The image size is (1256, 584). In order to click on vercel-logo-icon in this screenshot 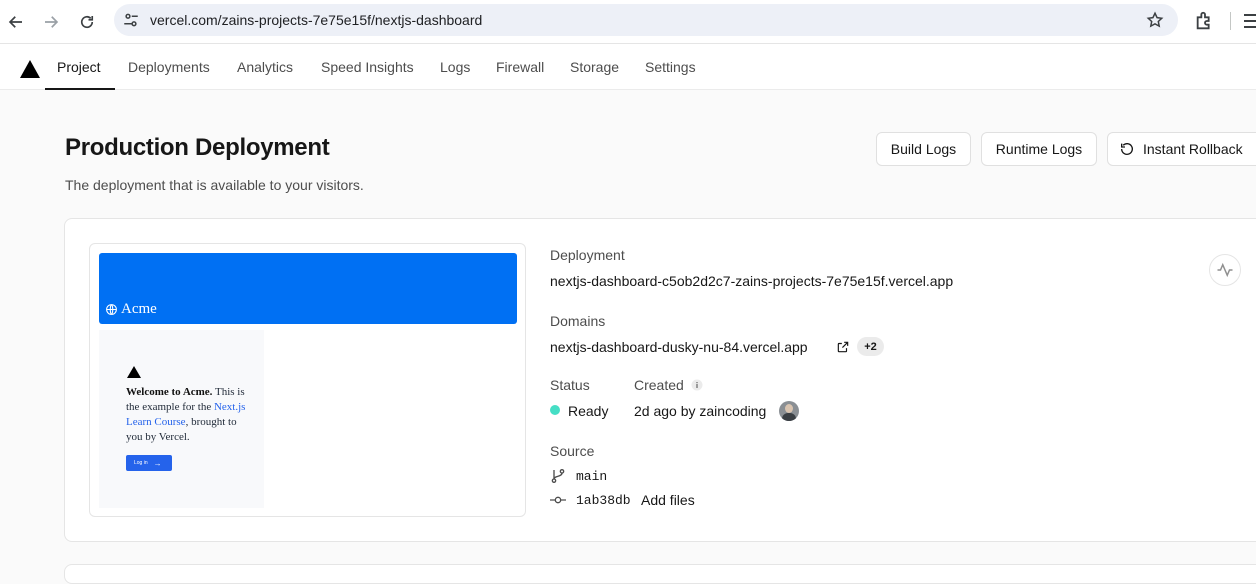, I will do `click(30, 69)`.